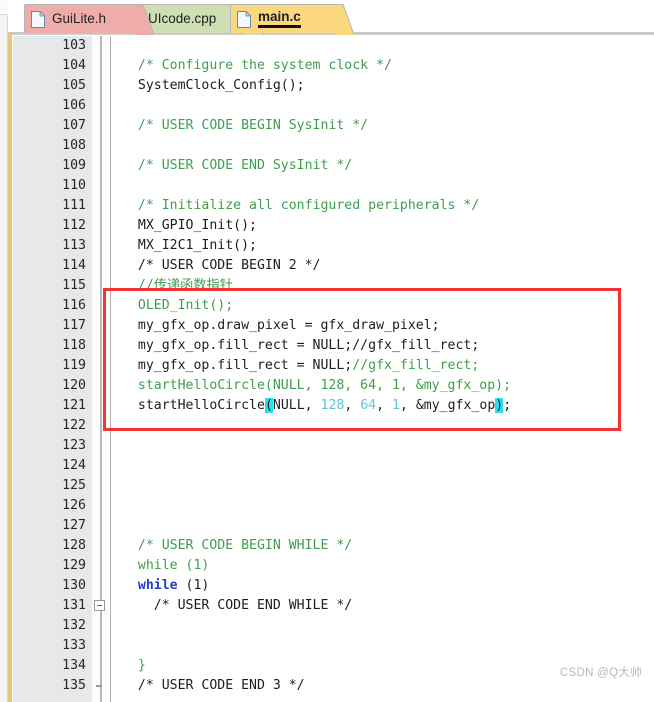 Image resolution: width=654 pixels, height=702 pixels. Describe the element at coordinates (74, 545) in the screenshot. I see `line-number: 128` at that location.